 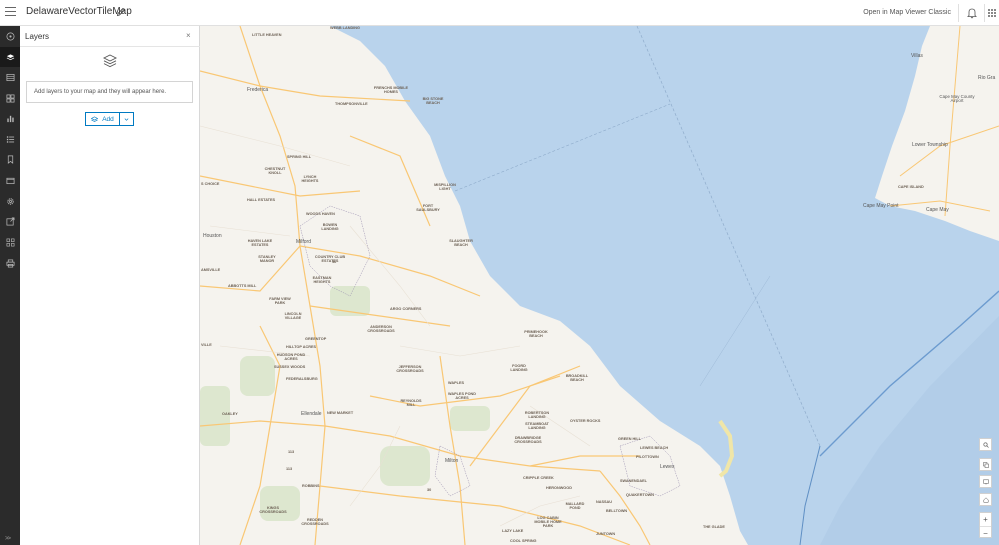 What do you see at coordinates (261, 200) in the screenshot?
I see `place-label: HALL ESTATES` at bounding box center [261, 200].